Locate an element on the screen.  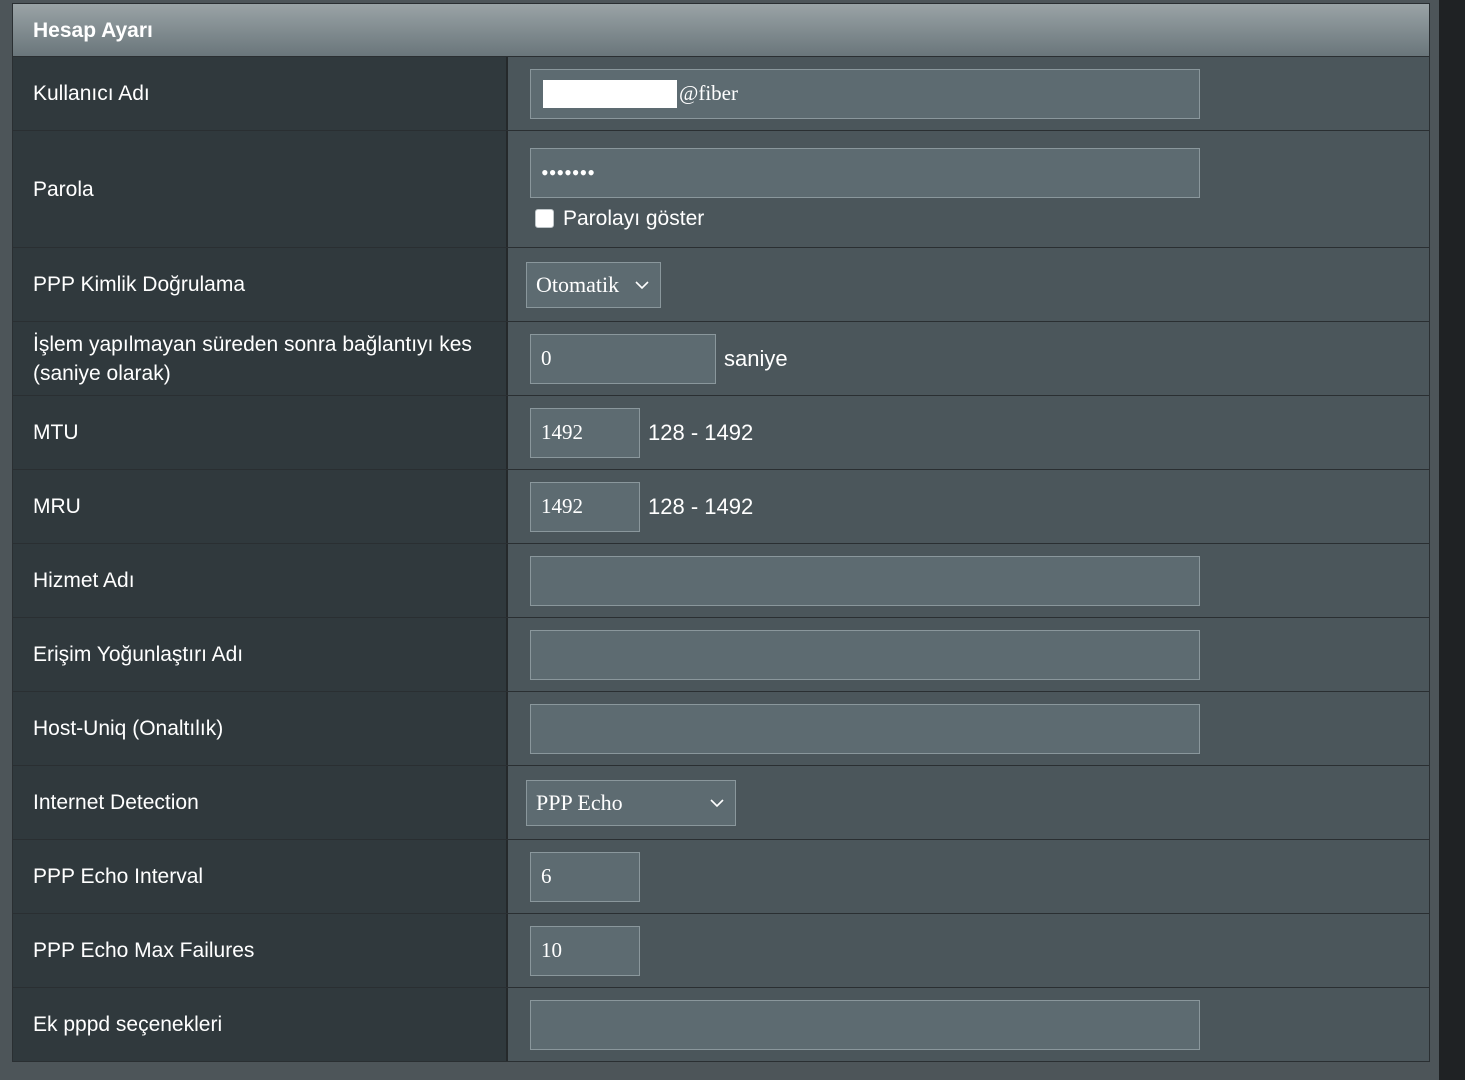
mru-range: 128 - 1492 is located at coordinates (701, 506).